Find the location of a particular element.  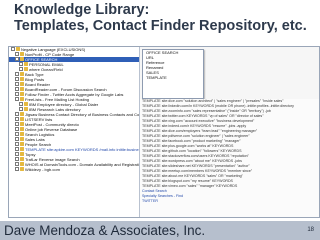

template-line: TWITTER is located at coordinates (229, 201).